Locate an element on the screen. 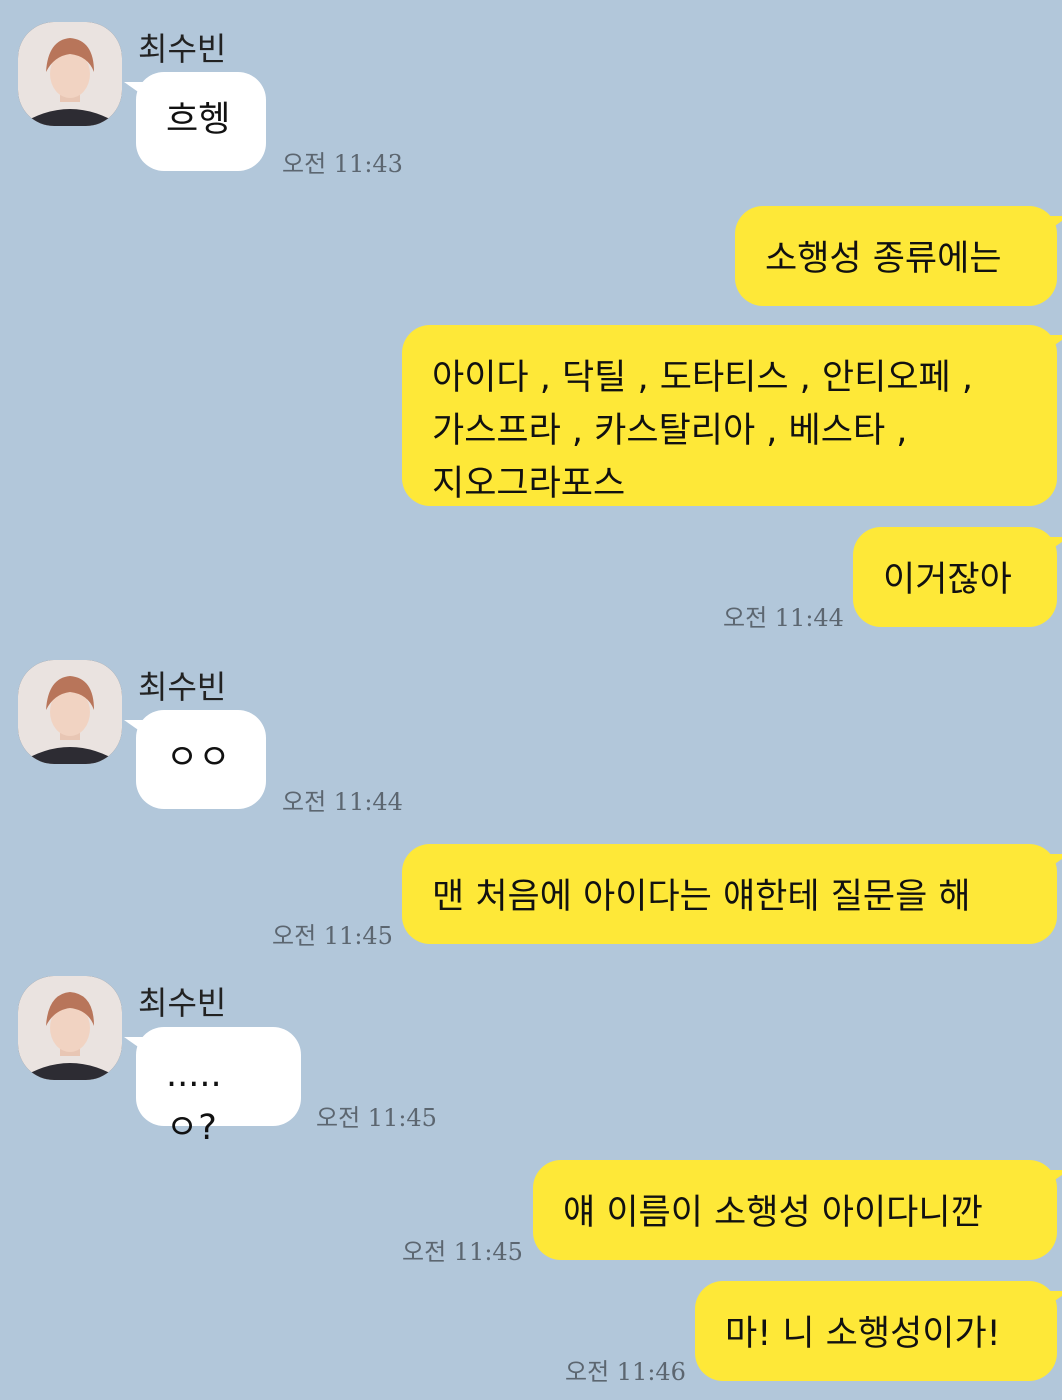  message-timestamp: 오전 11:46 is located at coordinates (625, 1372).